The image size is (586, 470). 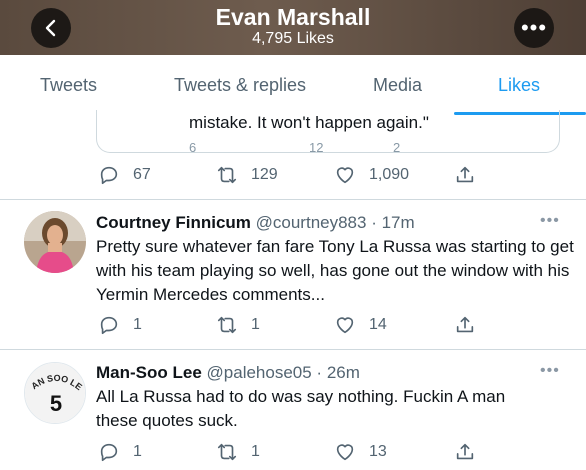 I want to click on tweet-author-line: Man-Soo Lee @palehose05 · 26m, so click(x=228, y=373).